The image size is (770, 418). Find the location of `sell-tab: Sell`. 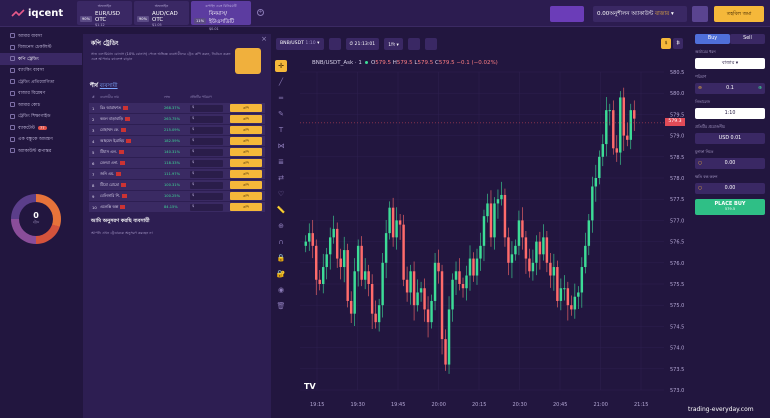

sell-tab: Sell is located at coordinates (747, 39).